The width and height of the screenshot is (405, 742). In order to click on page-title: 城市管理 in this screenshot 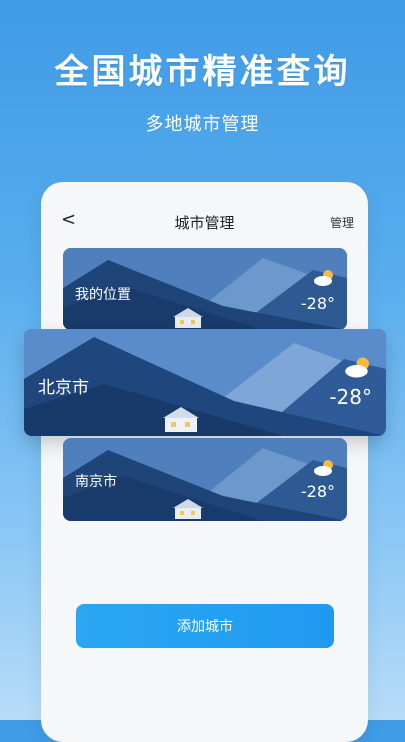, I will do `click(204, 223)`.